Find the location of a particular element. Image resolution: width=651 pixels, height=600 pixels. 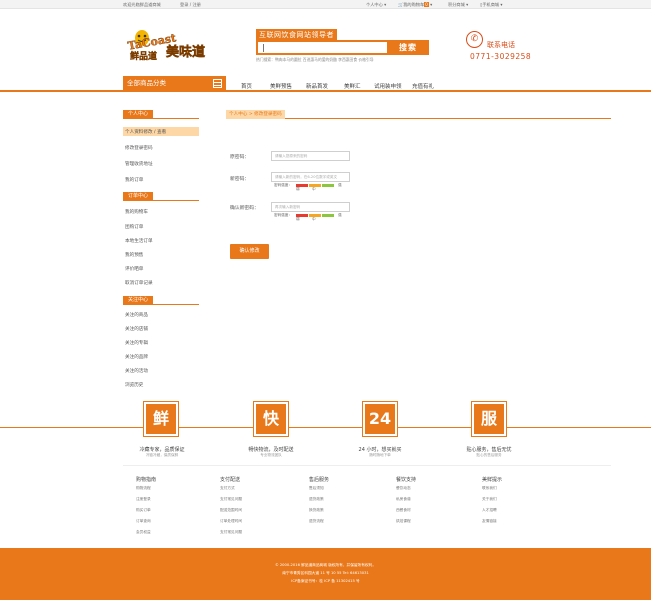

sidebar-item-followed-albums: 关注的专辑 is located at coordinates (136, 343).